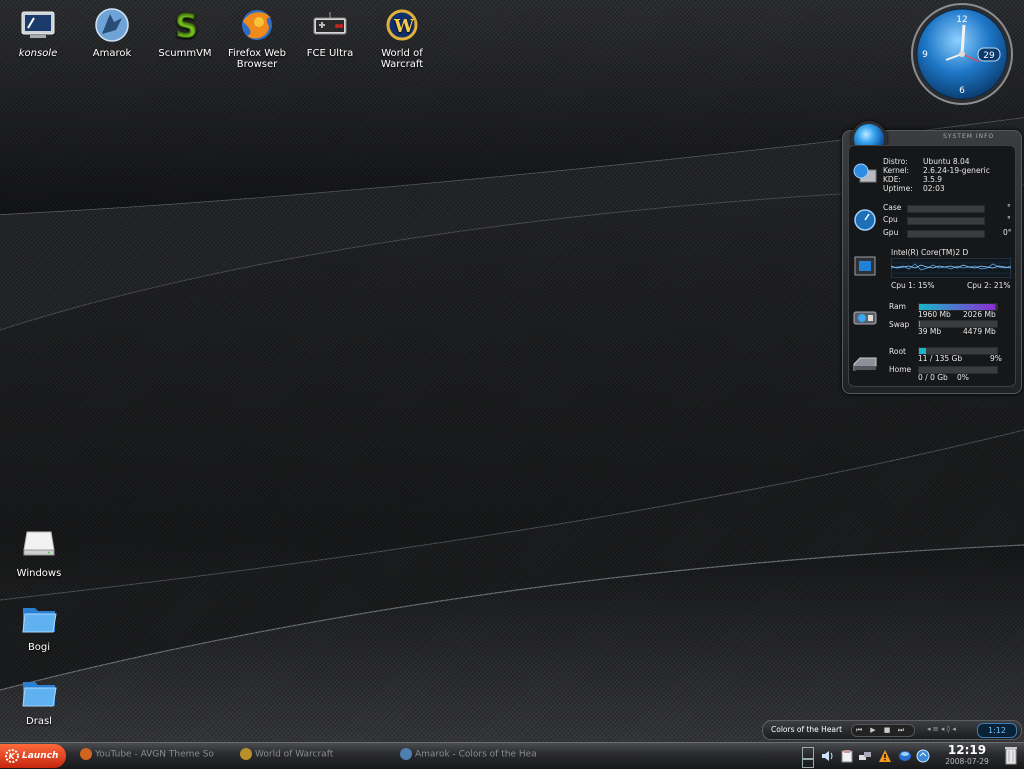  I want to click on cpu-usage-graph, so click(951, 268).